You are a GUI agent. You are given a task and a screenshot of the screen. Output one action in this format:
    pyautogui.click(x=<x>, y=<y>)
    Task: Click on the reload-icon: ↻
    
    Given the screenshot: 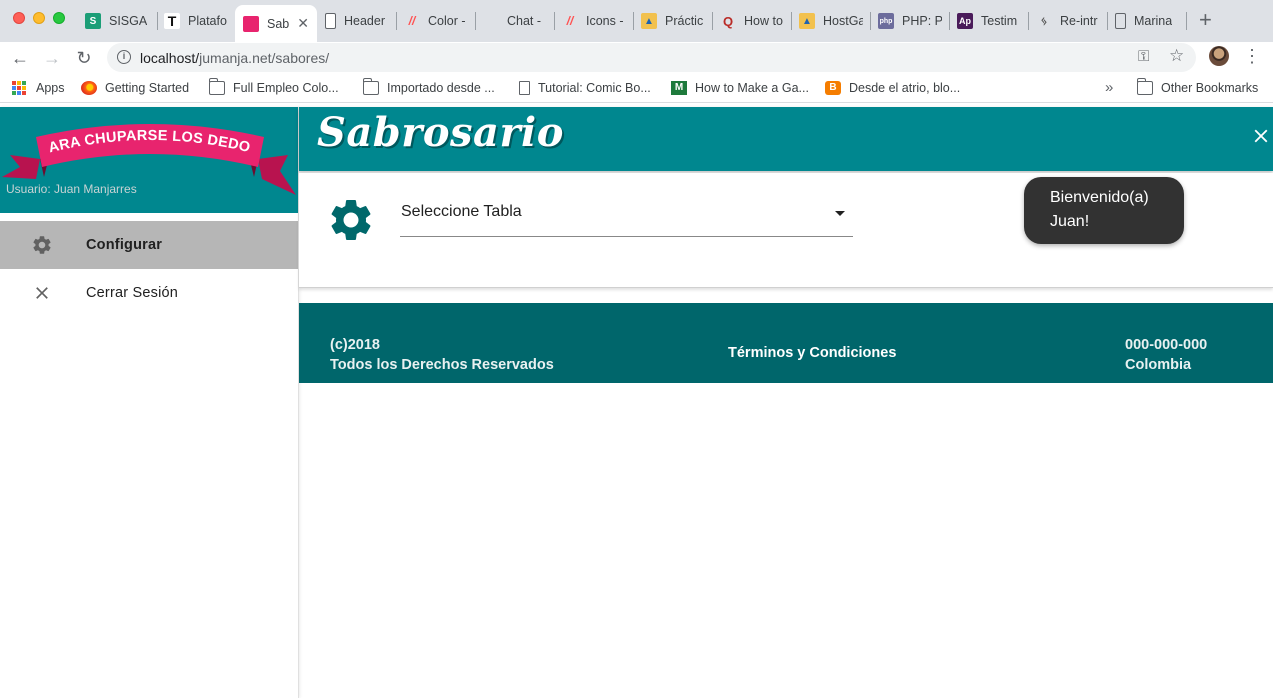 What is the action you would take?
    pyautogui.click(x=84, y=58)
    